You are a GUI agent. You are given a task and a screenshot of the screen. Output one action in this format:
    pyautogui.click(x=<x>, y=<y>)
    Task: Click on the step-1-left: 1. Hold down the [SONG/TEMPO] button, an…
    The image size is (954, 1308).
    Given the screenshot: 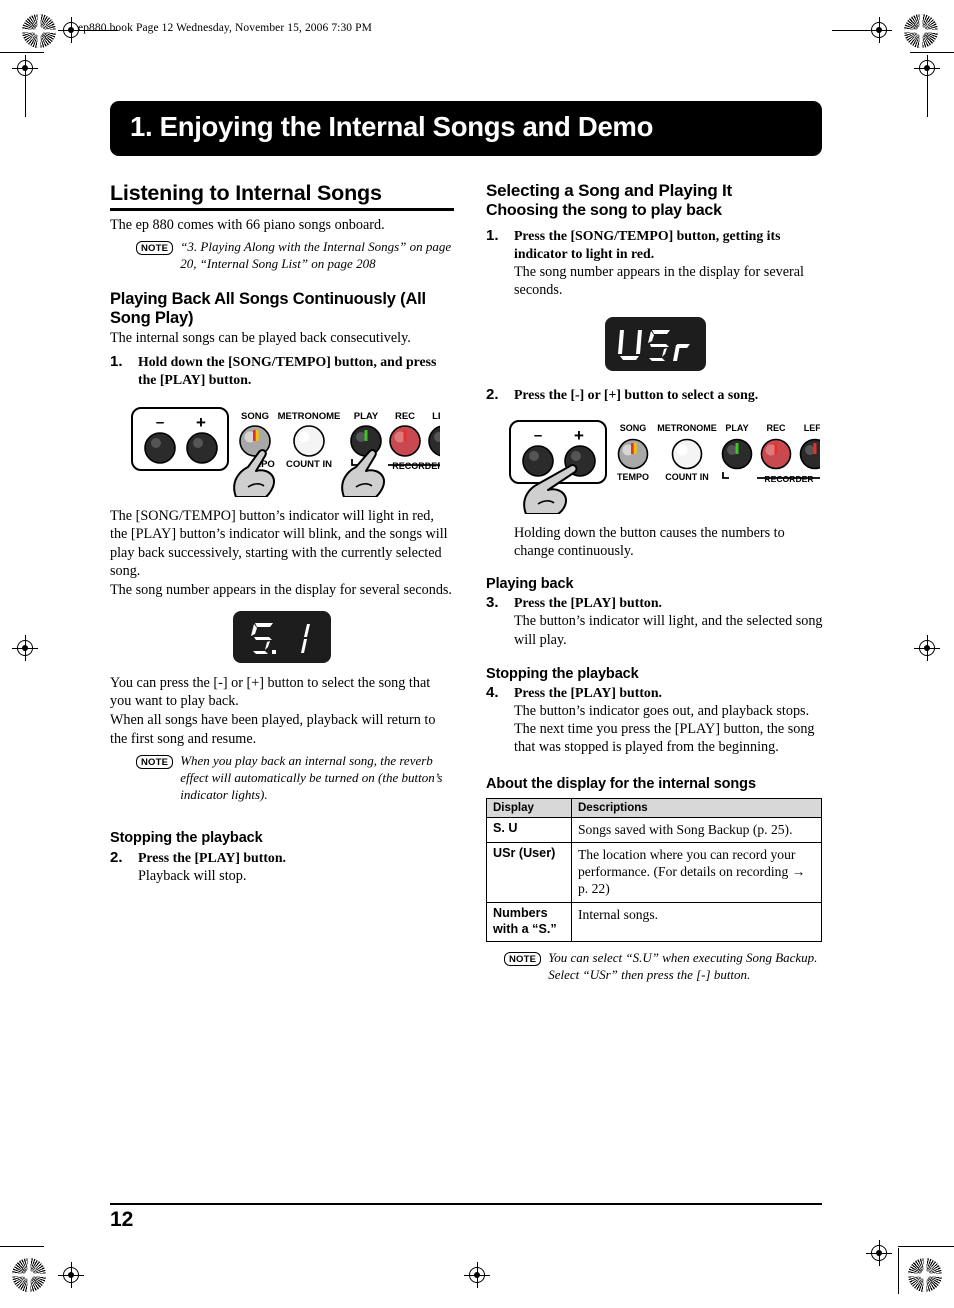 What is the action you would take?
    pyautogui.click(x=282, y=371)
    